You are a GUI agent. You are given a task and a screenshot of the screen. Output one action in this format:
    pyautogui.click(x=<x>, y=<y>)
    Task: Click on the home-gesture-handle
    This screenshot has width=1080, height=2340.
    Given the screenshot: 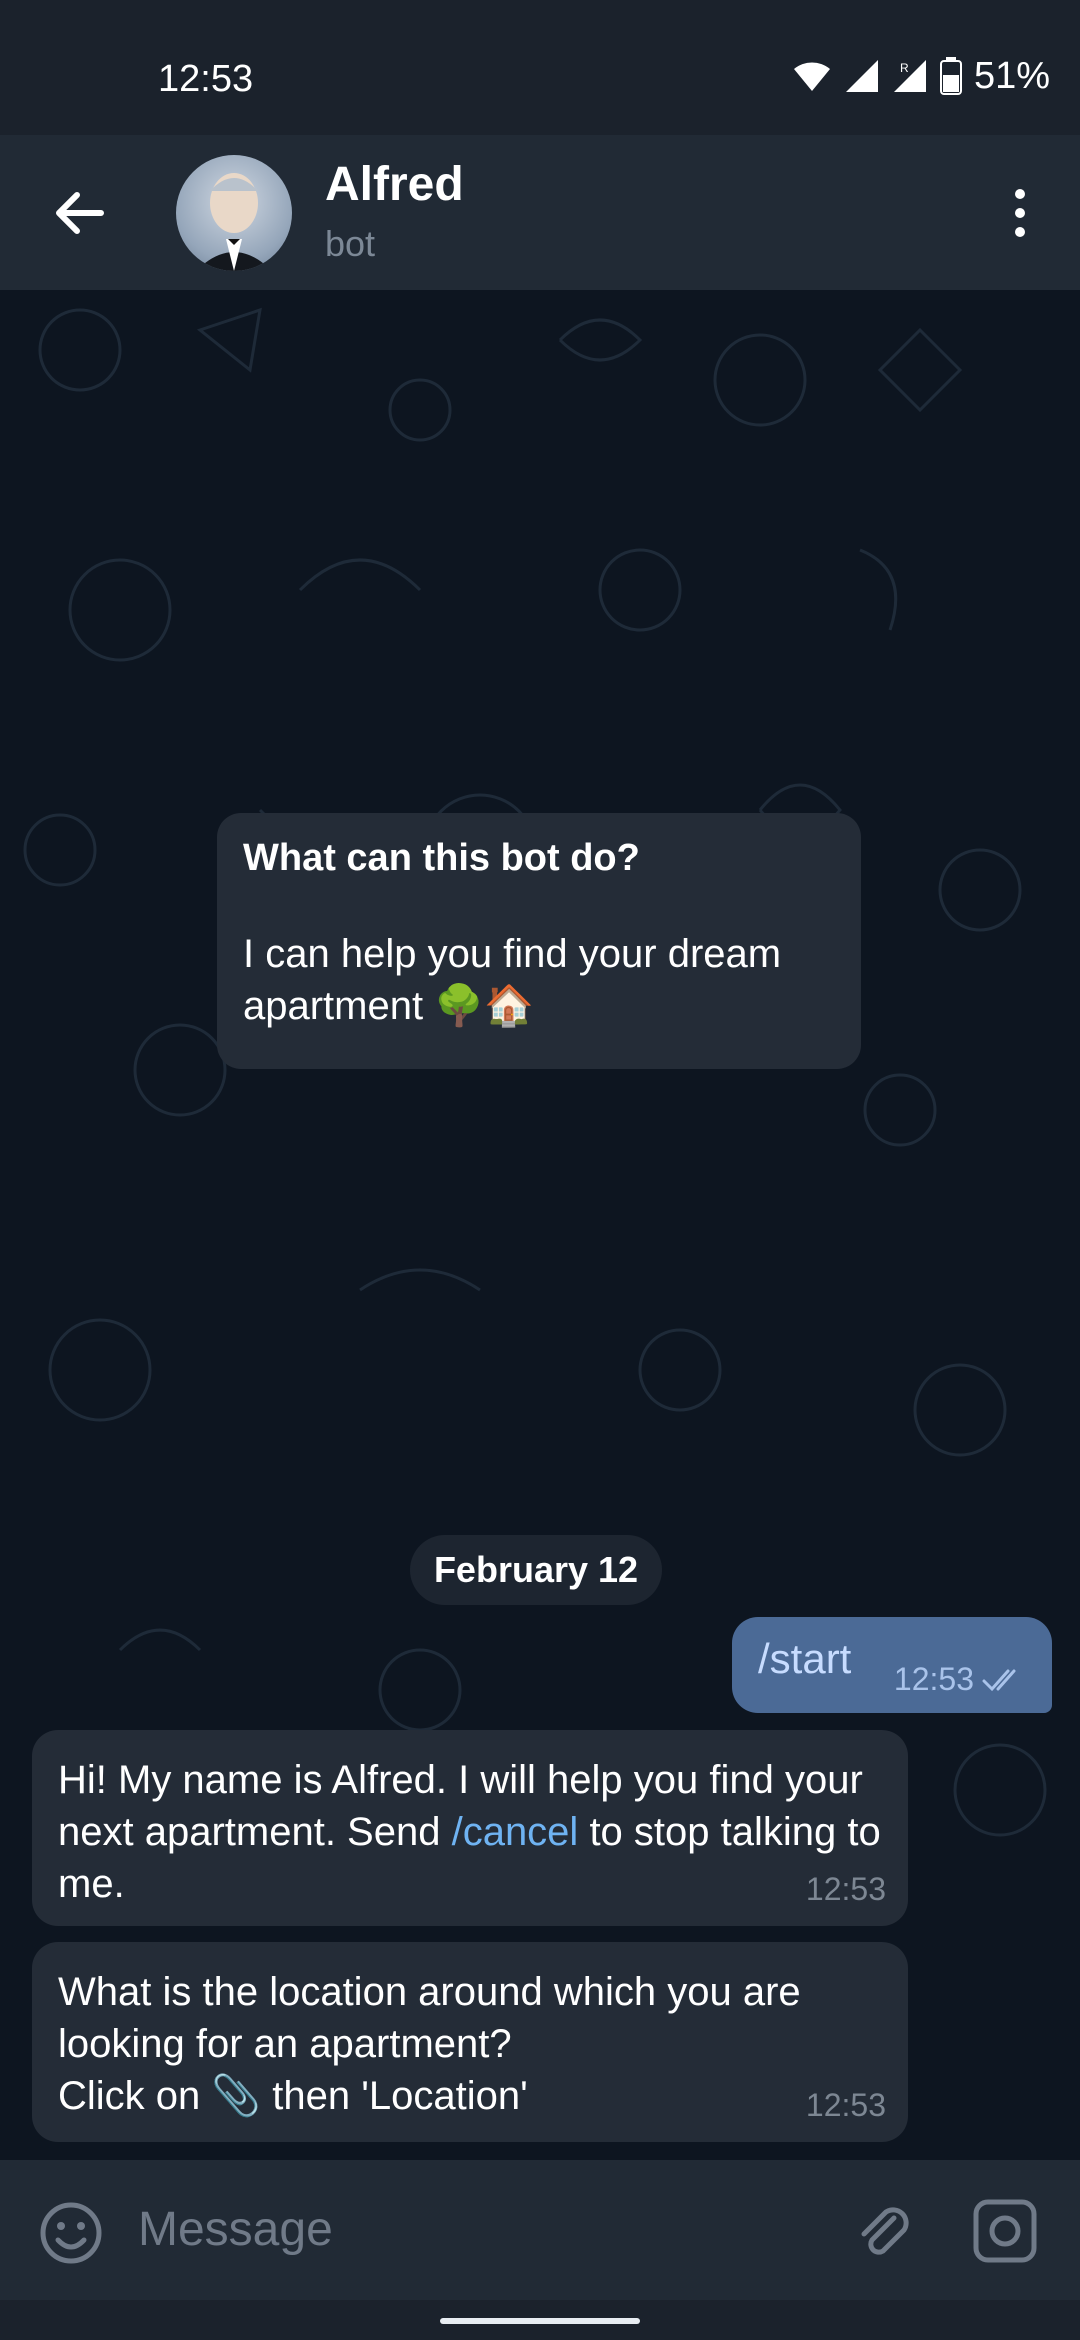 What is the action you would take?
    pyautogui.click(x=540, y=2321)
    